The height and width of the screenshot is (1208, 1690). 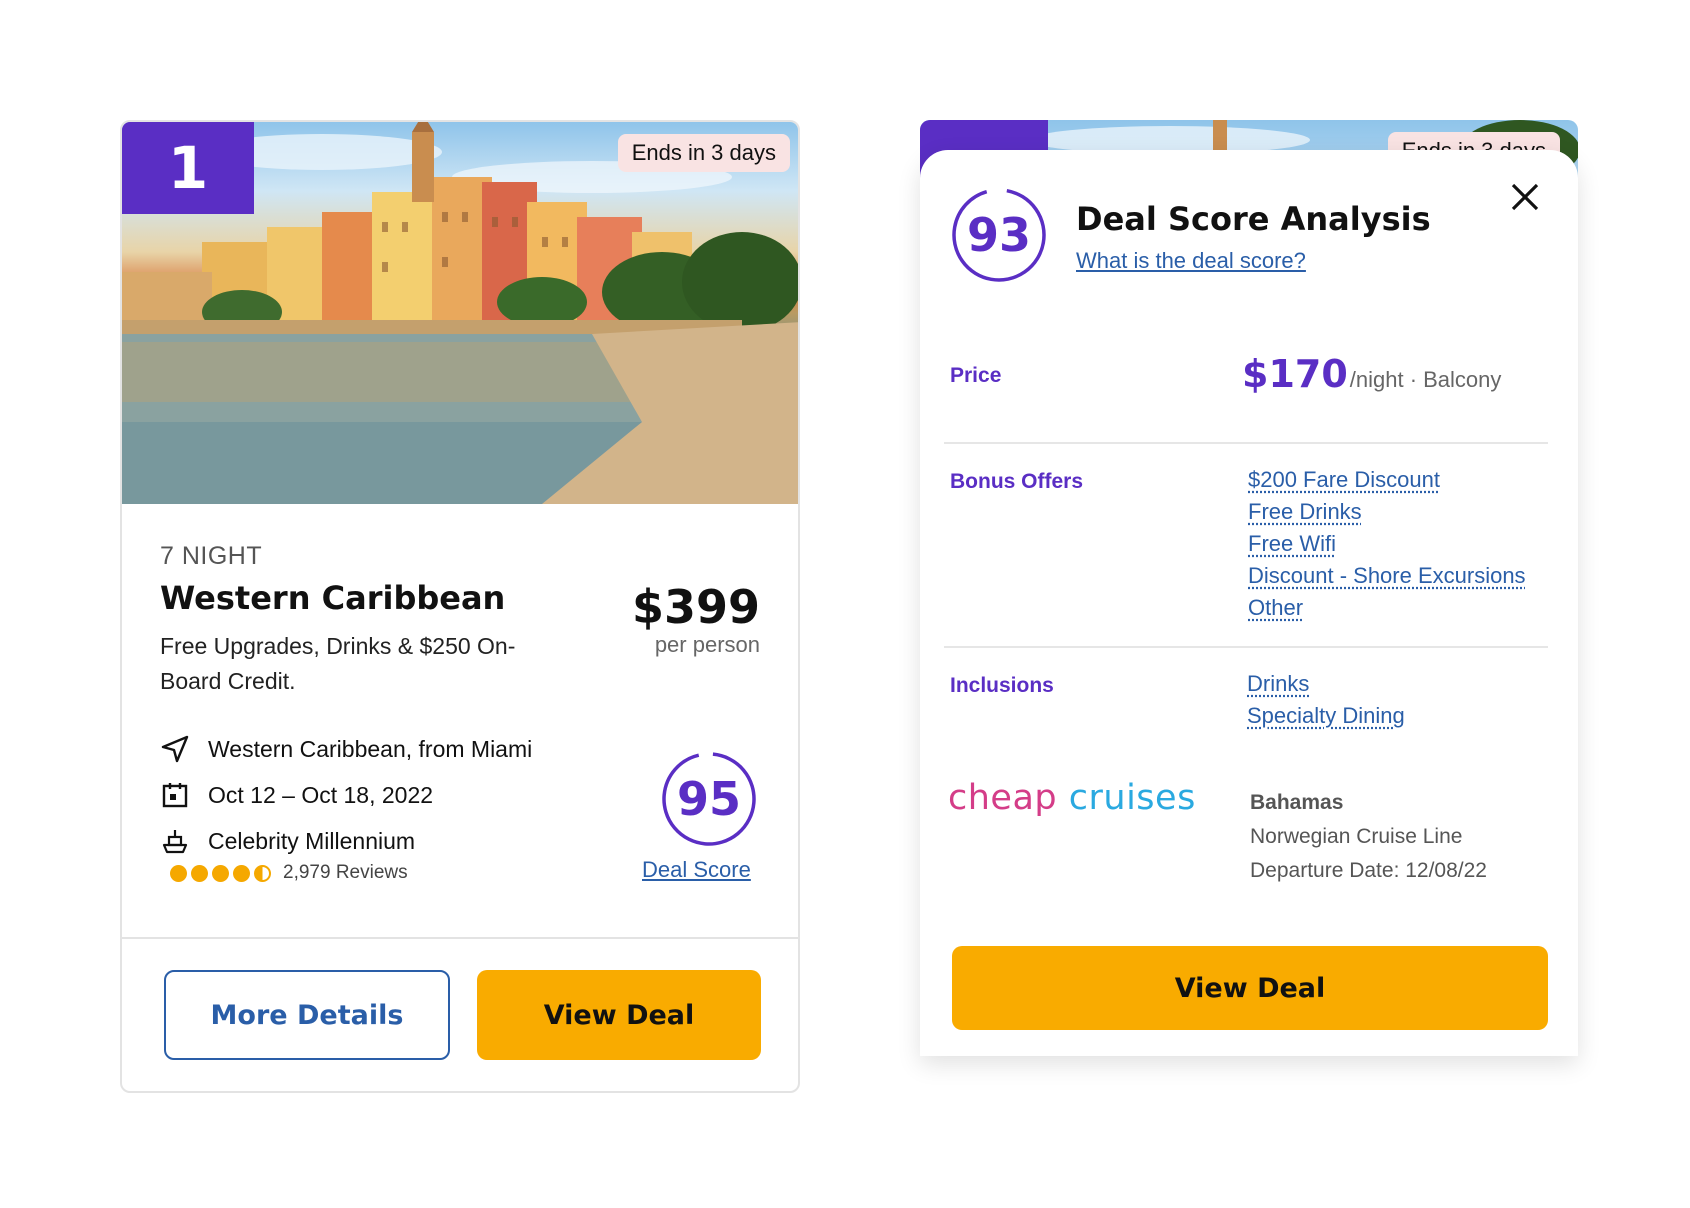 What do you see at coordinates (1387, 608) in the screenshot?
I see `bonus-offer-link: Other` at bounding box center [1387, 608].